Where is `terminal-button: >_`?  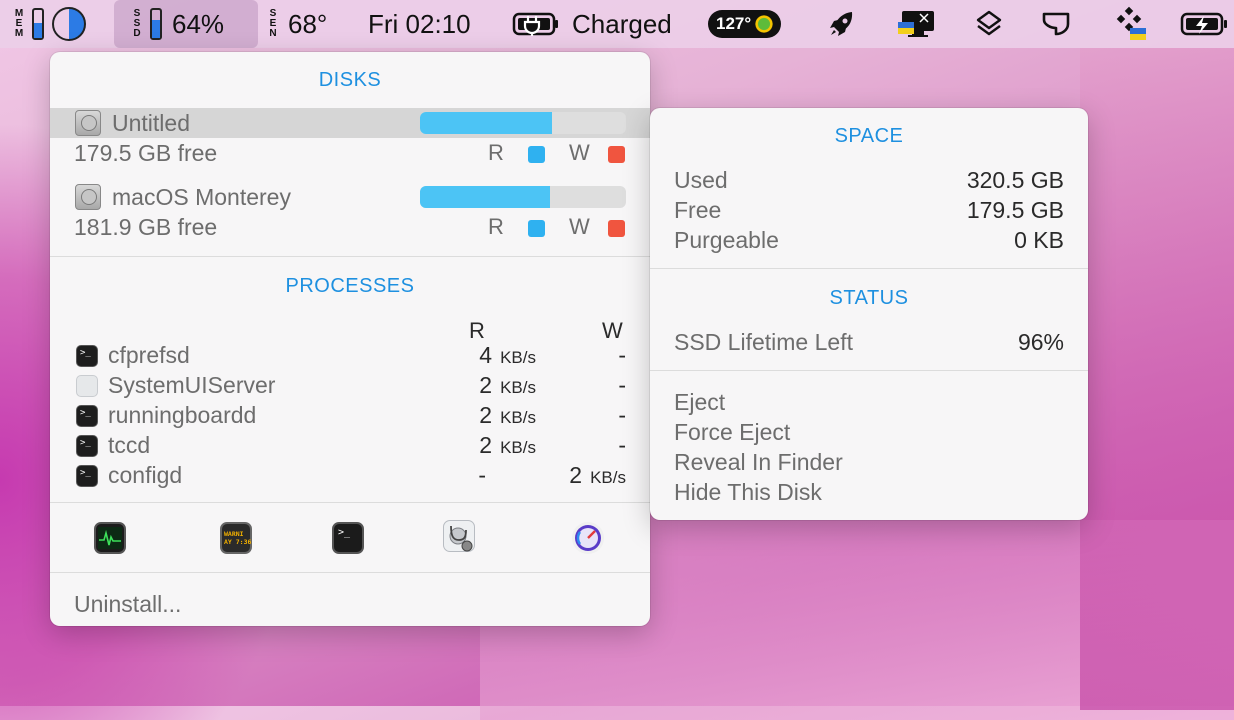
terminal-button: >_ is located at coordinates (348, 538).